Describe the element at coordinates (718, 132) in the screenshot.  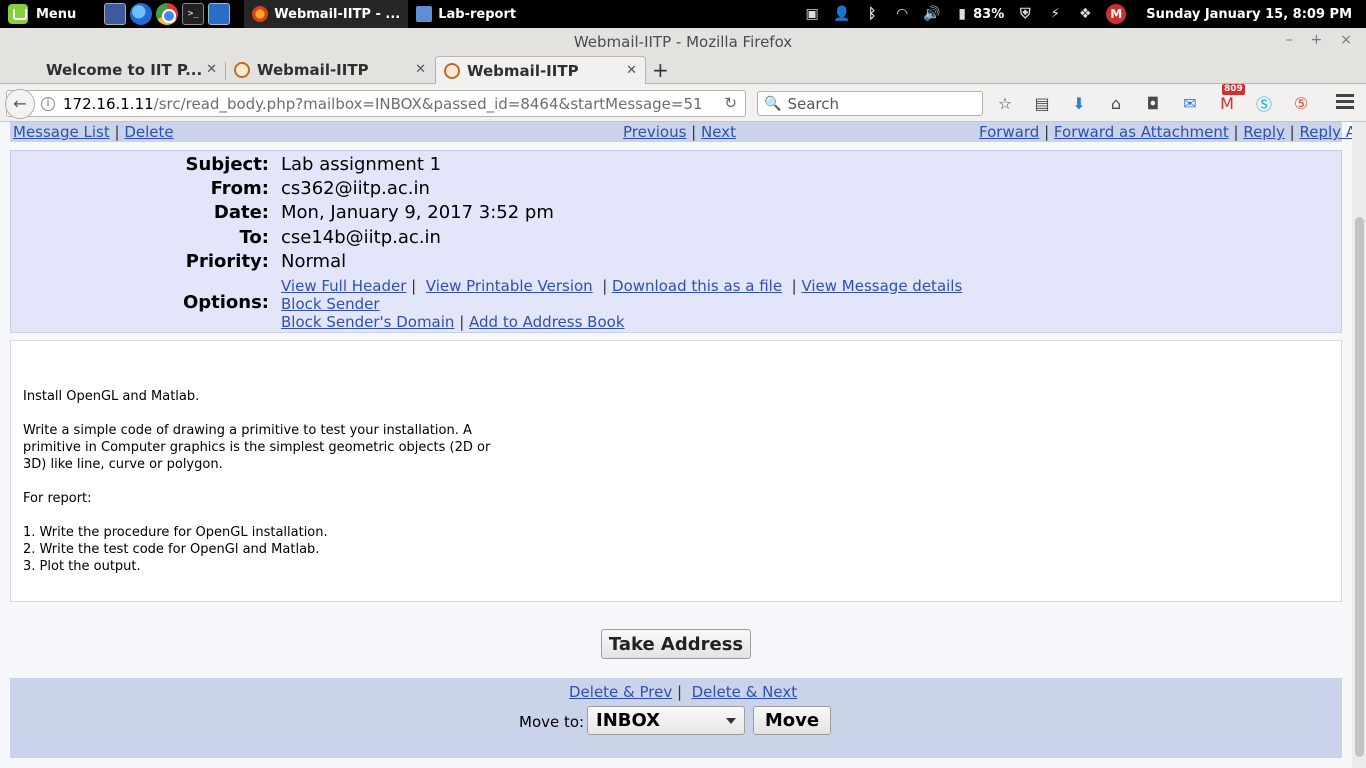
I see `next-link: Next` at that location.